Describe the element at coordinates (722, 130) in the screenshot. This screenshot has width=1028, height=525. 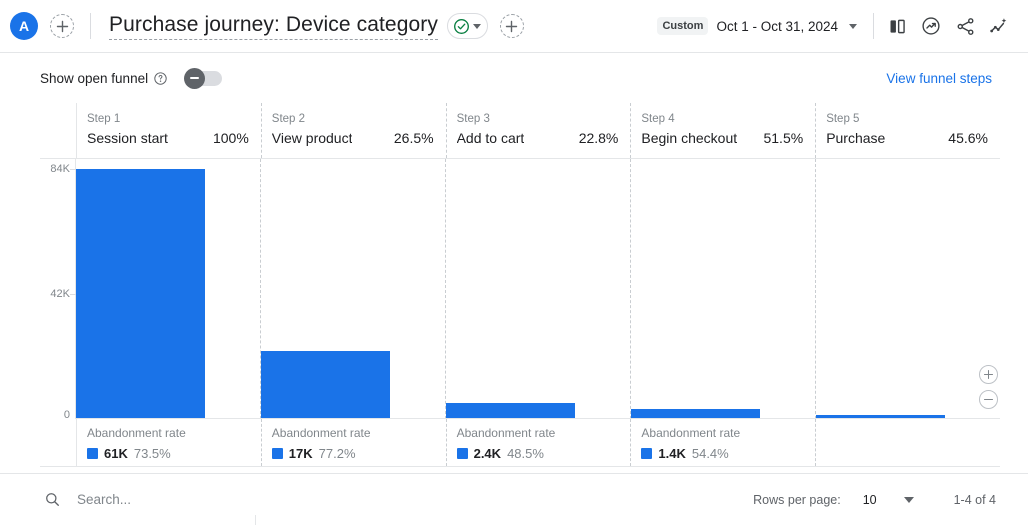
I see `funnel-step-header-4: Step 4 Begin checkout 51.5%` at that location.